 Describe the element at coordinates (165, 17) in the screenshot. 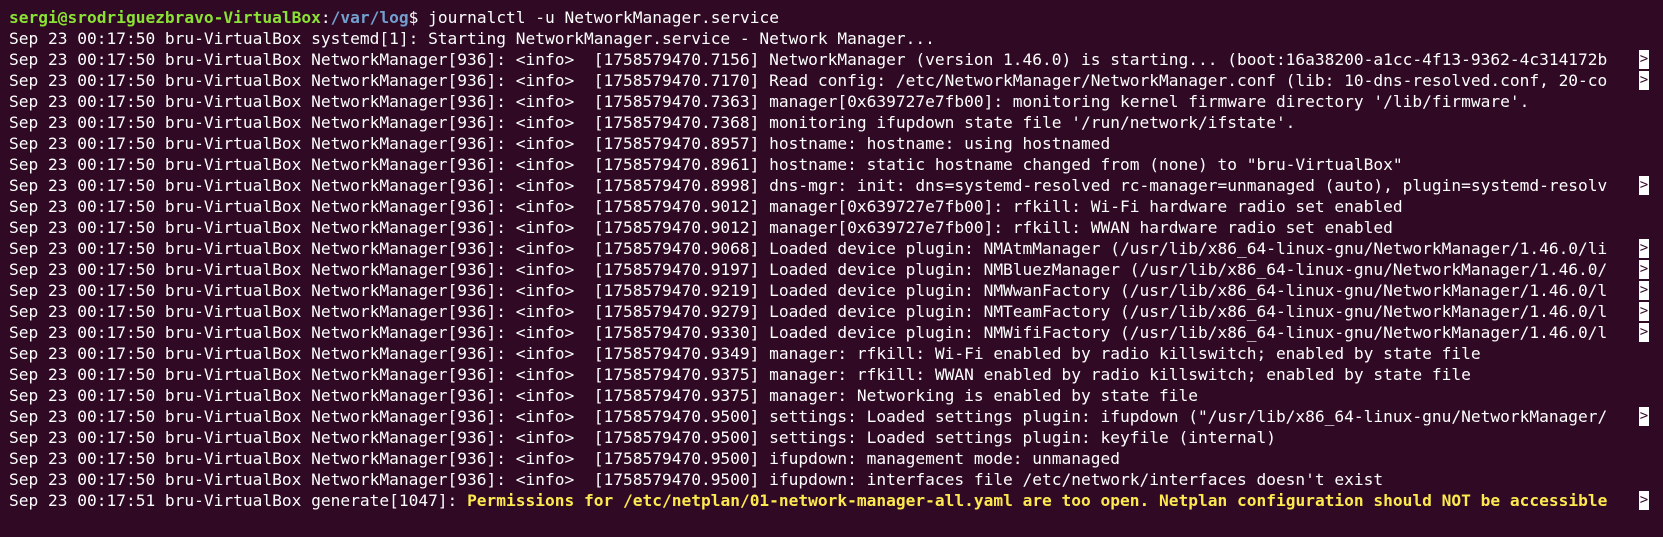

I see `prompt-user-host: sergi@srodriguezbravo-VirtualBox` at that location.